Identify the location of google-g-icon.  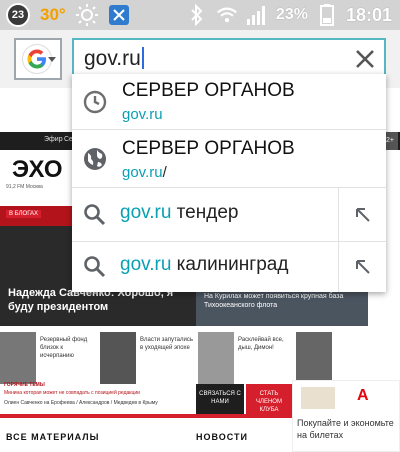
(37, 59).